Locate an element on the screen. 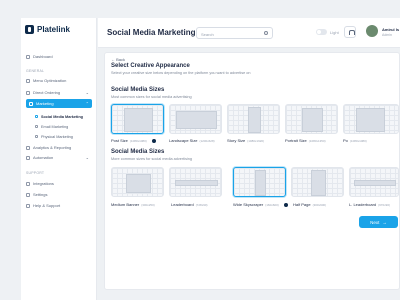  analytics-icon is located at coordinates (28, 147).